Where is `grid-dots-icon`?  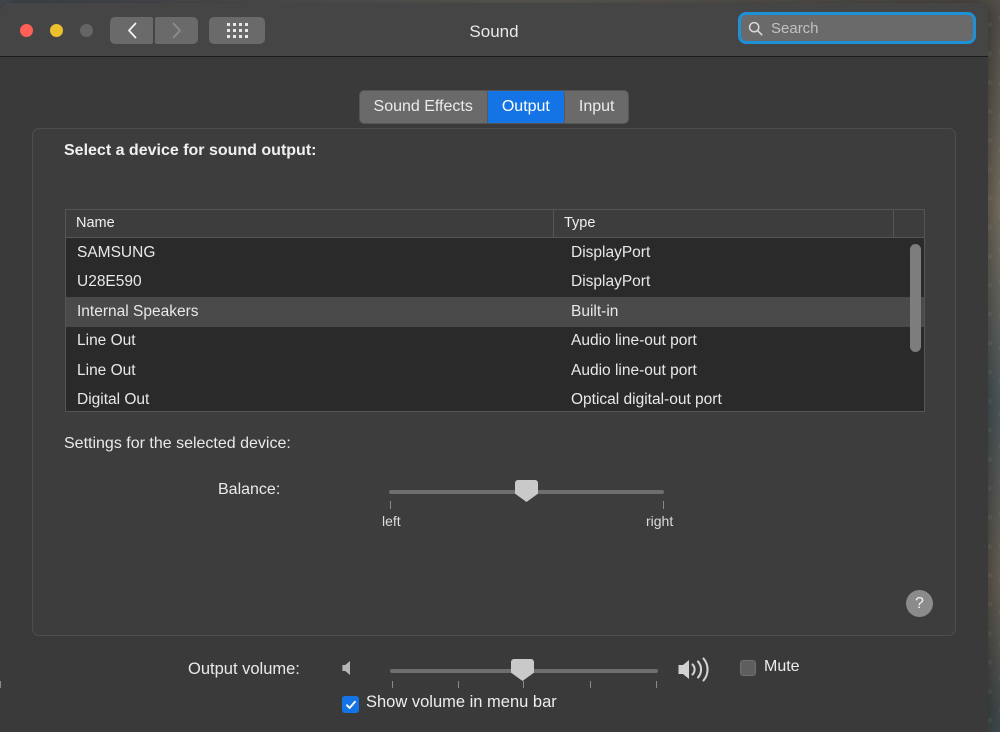 grid-dots-icon is located at coordinates (237, 30).